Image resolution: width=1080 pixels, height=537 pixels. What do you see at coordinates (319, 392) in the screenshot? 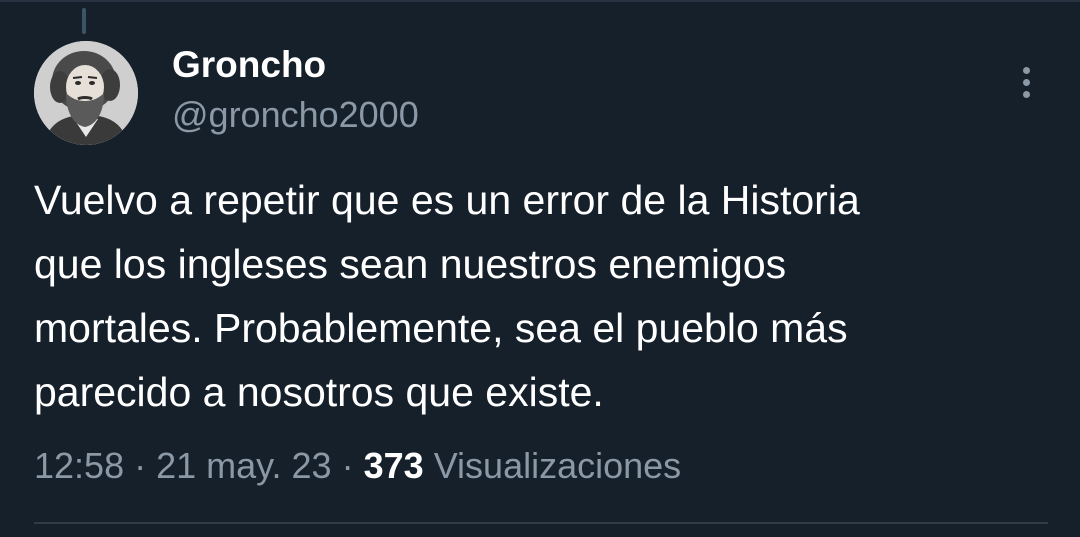
I see `tweet-text-line: parecido a nosotros que existe.` at bounding box center [319, 392].